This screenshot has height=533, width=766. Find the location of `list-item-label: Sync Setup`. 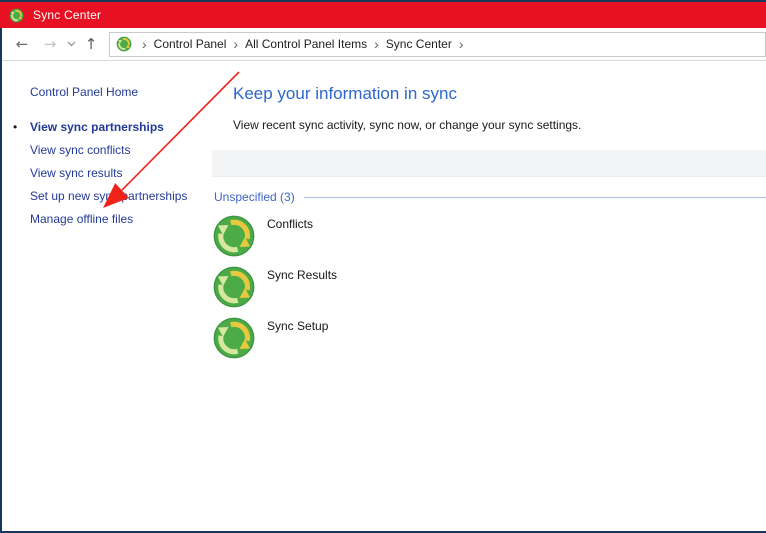

list-item-label: Sync Setup is located at coordinates (298, 326).